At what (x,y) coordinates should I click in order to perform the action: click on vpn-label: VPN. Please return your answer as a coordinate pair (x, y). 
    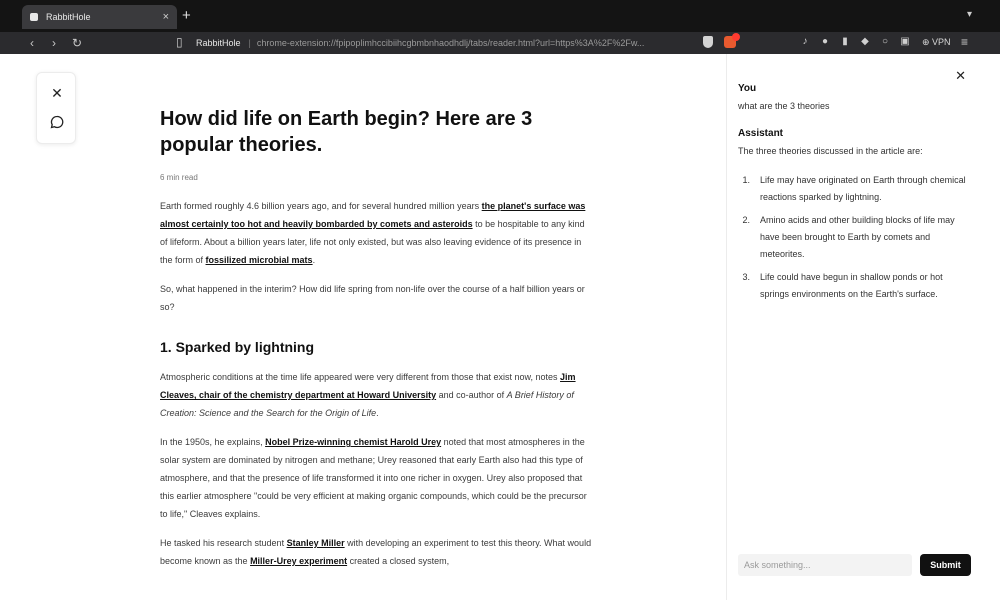
    Looking at the image, I should click on (941, 42).